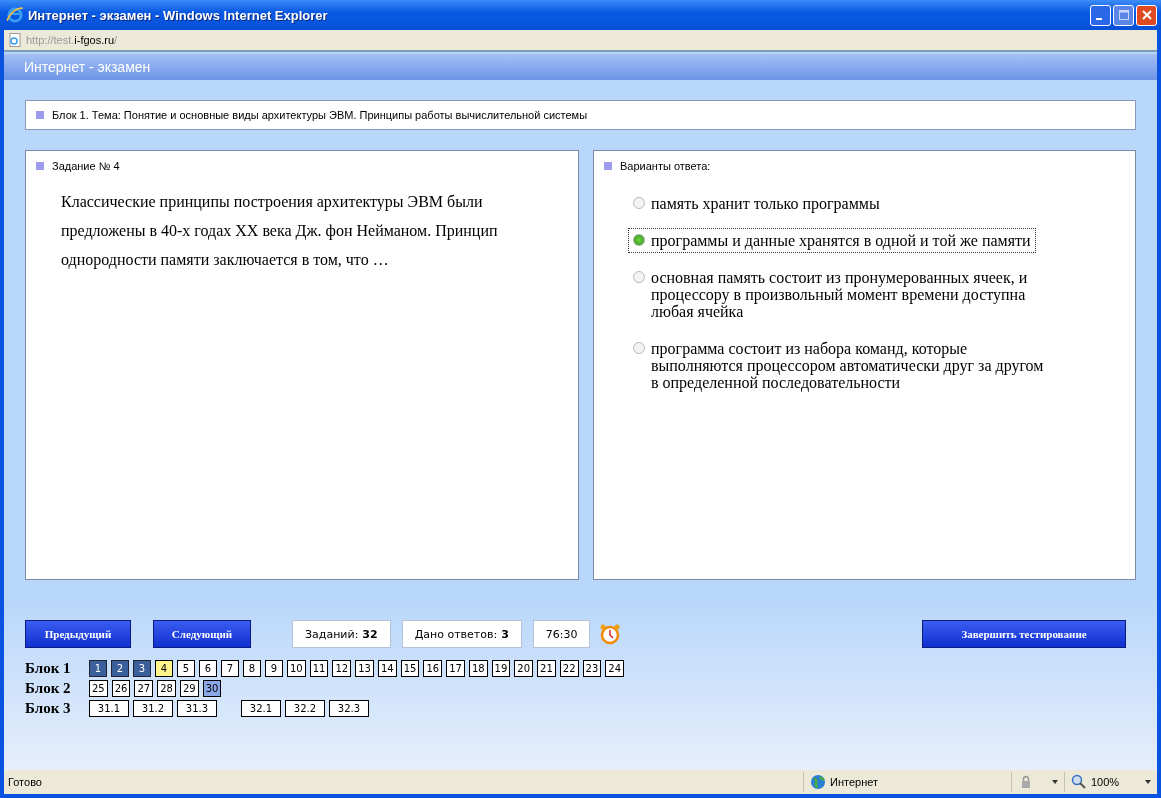  I want to click on question-number-button: 15, so click(410, 668).